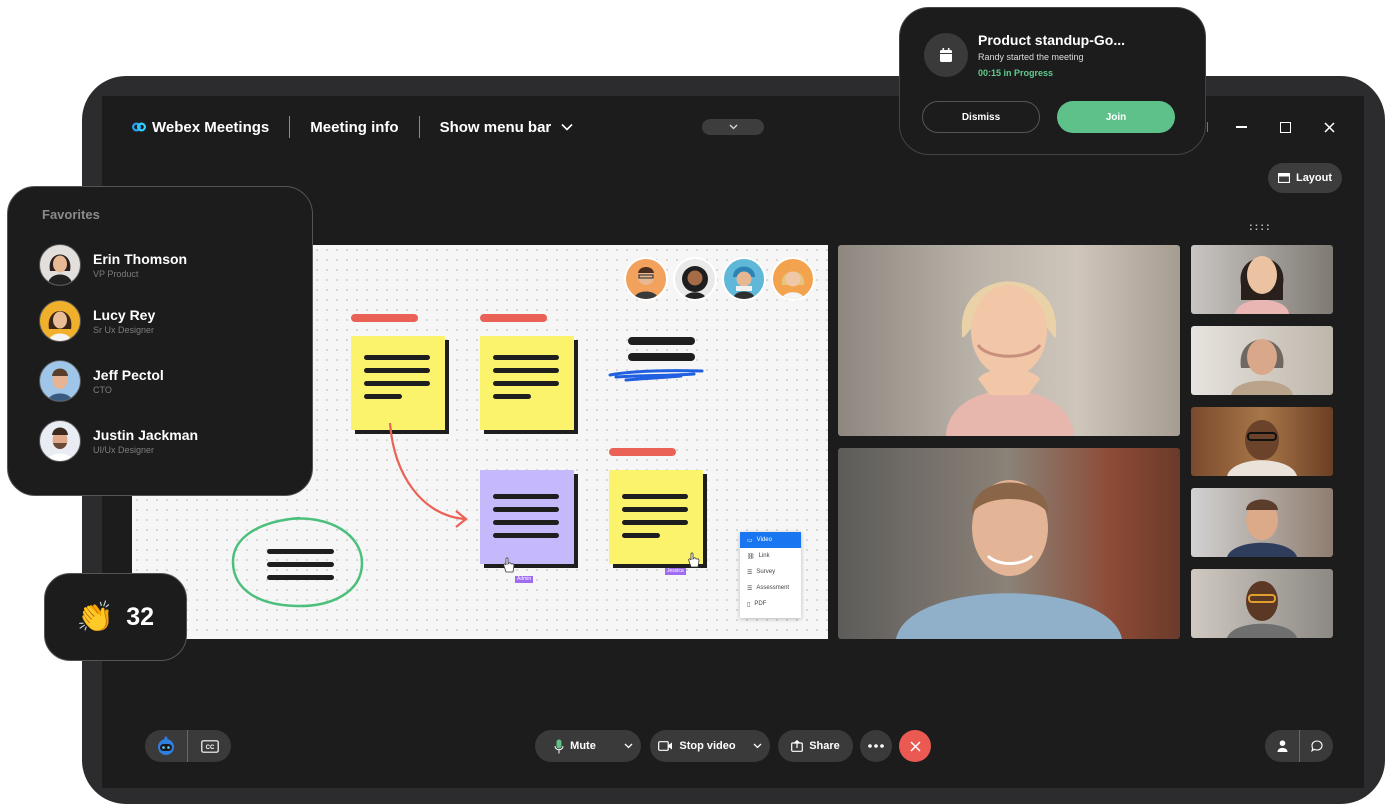 Image resolution: width=1385 pixels, height=804 pixels. I want to click on contact-name: Justin Jackman, so click(146, 435).